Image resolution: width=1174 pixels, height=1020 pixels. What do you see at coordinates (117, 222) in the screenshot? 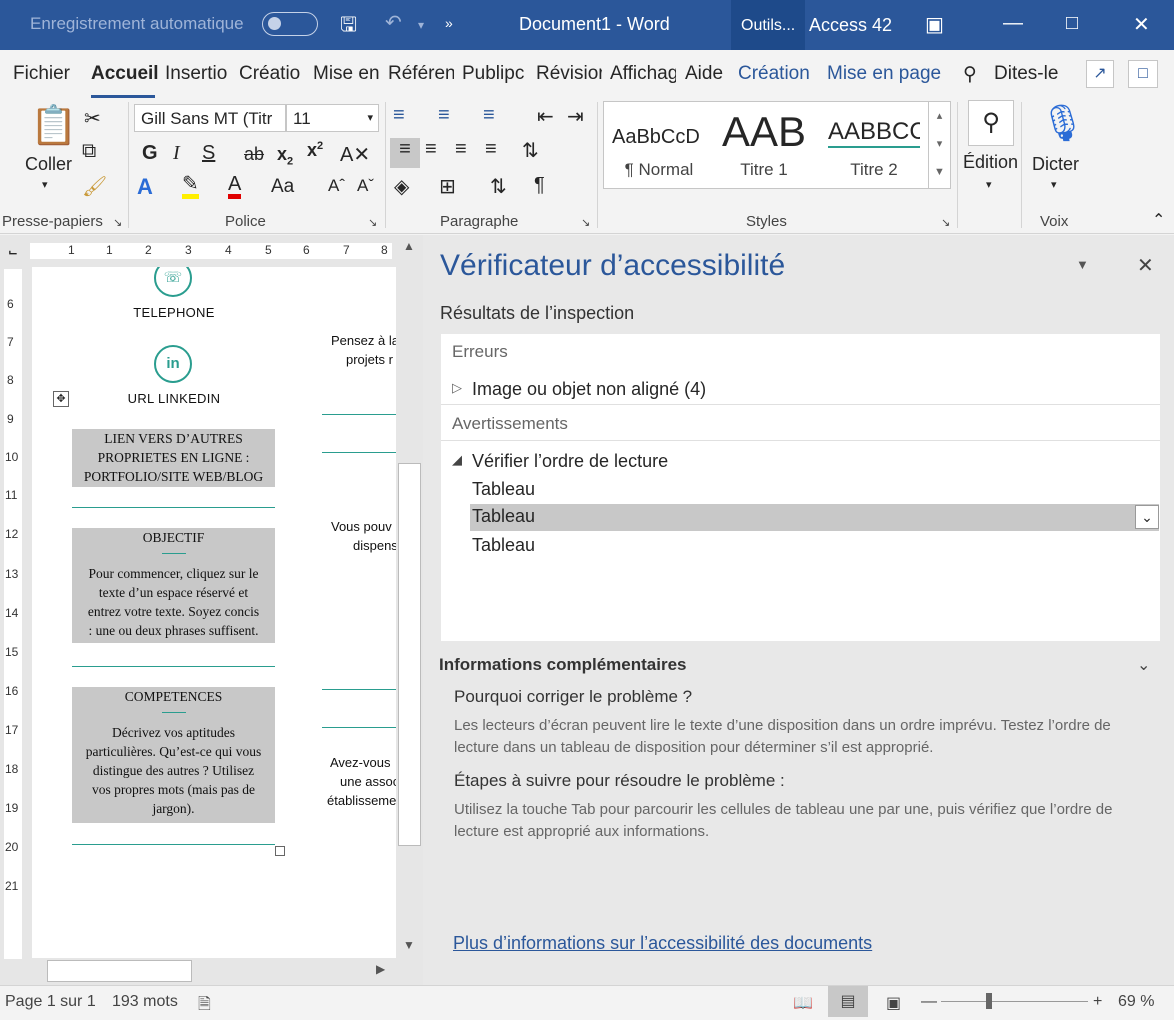
I see `clipboard-launcher-icon: ↘` at bounding box center [117, 222].